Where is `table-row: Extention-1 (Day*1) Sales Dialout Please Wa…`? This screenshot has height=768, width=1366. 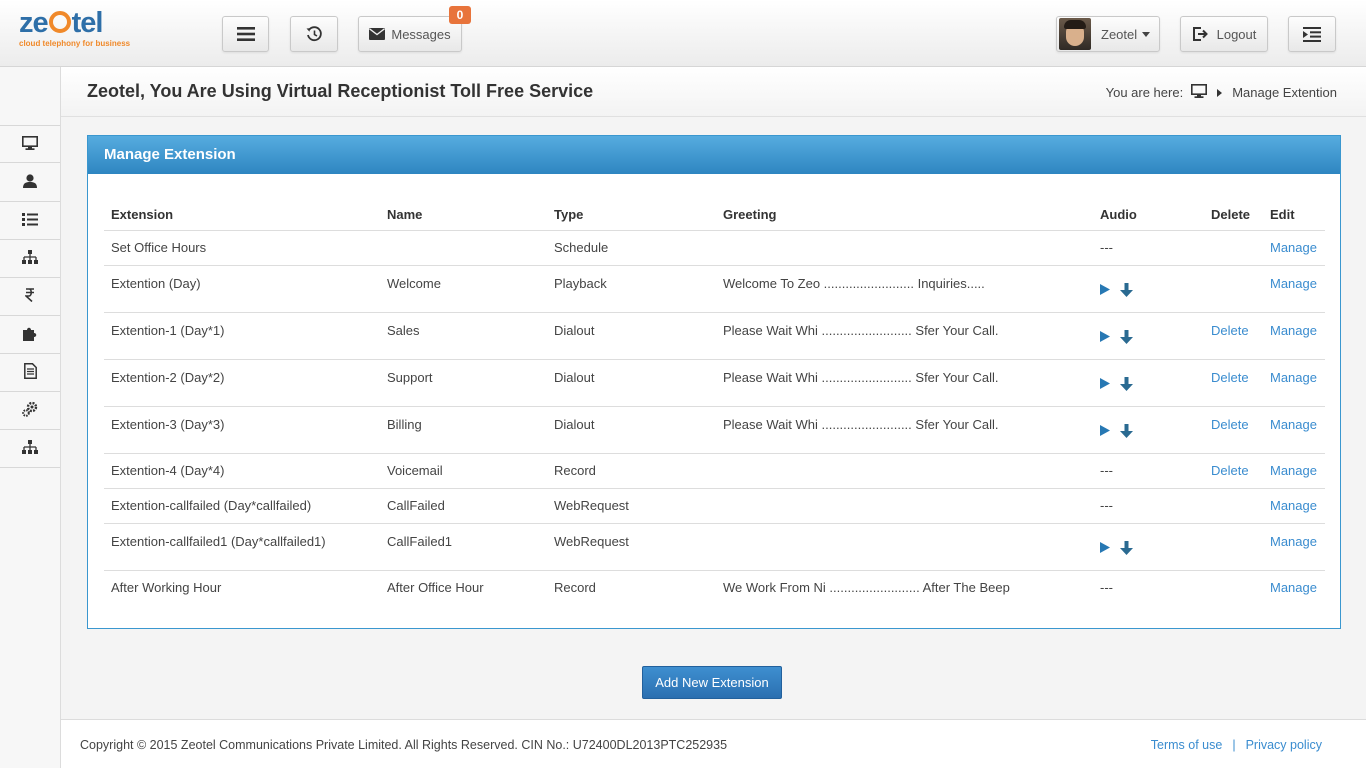 table-row: Extention-1 (Day*1) Sales Dialout Please Wa… is located at coordinates (714, 336).